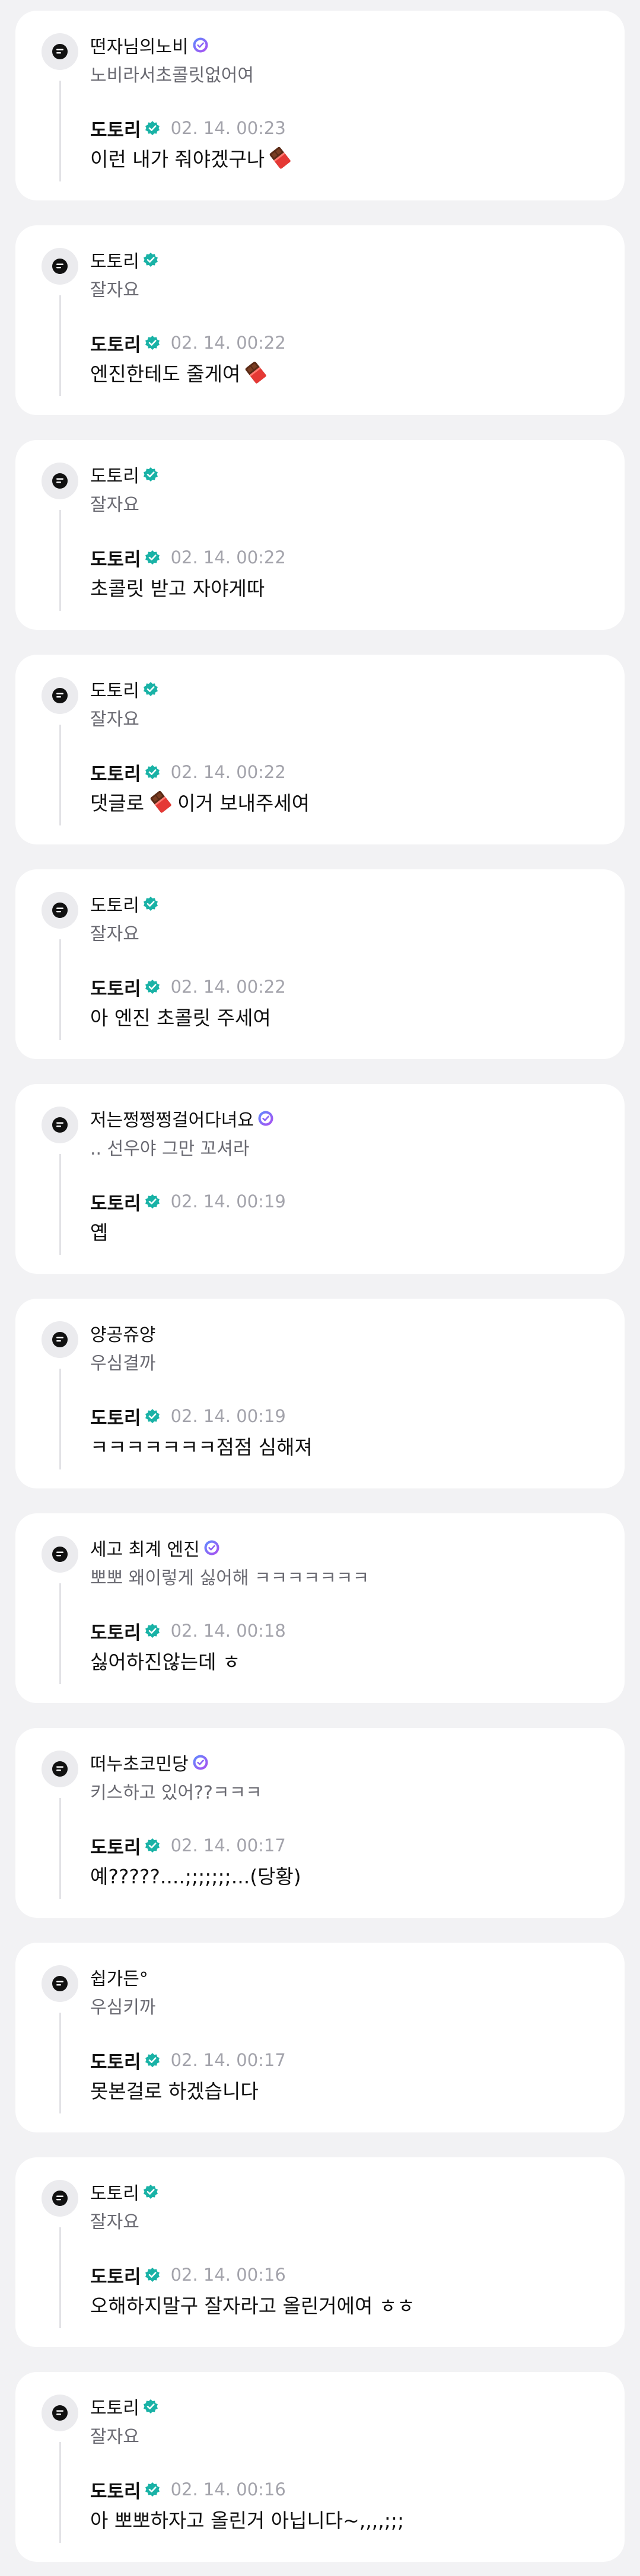 The height and width of the screenshot is (2576, 640). Describe the element at coordinates (139, 45) in the screenshot. I see `parent-author-name: 떤자님의노비` at that location.